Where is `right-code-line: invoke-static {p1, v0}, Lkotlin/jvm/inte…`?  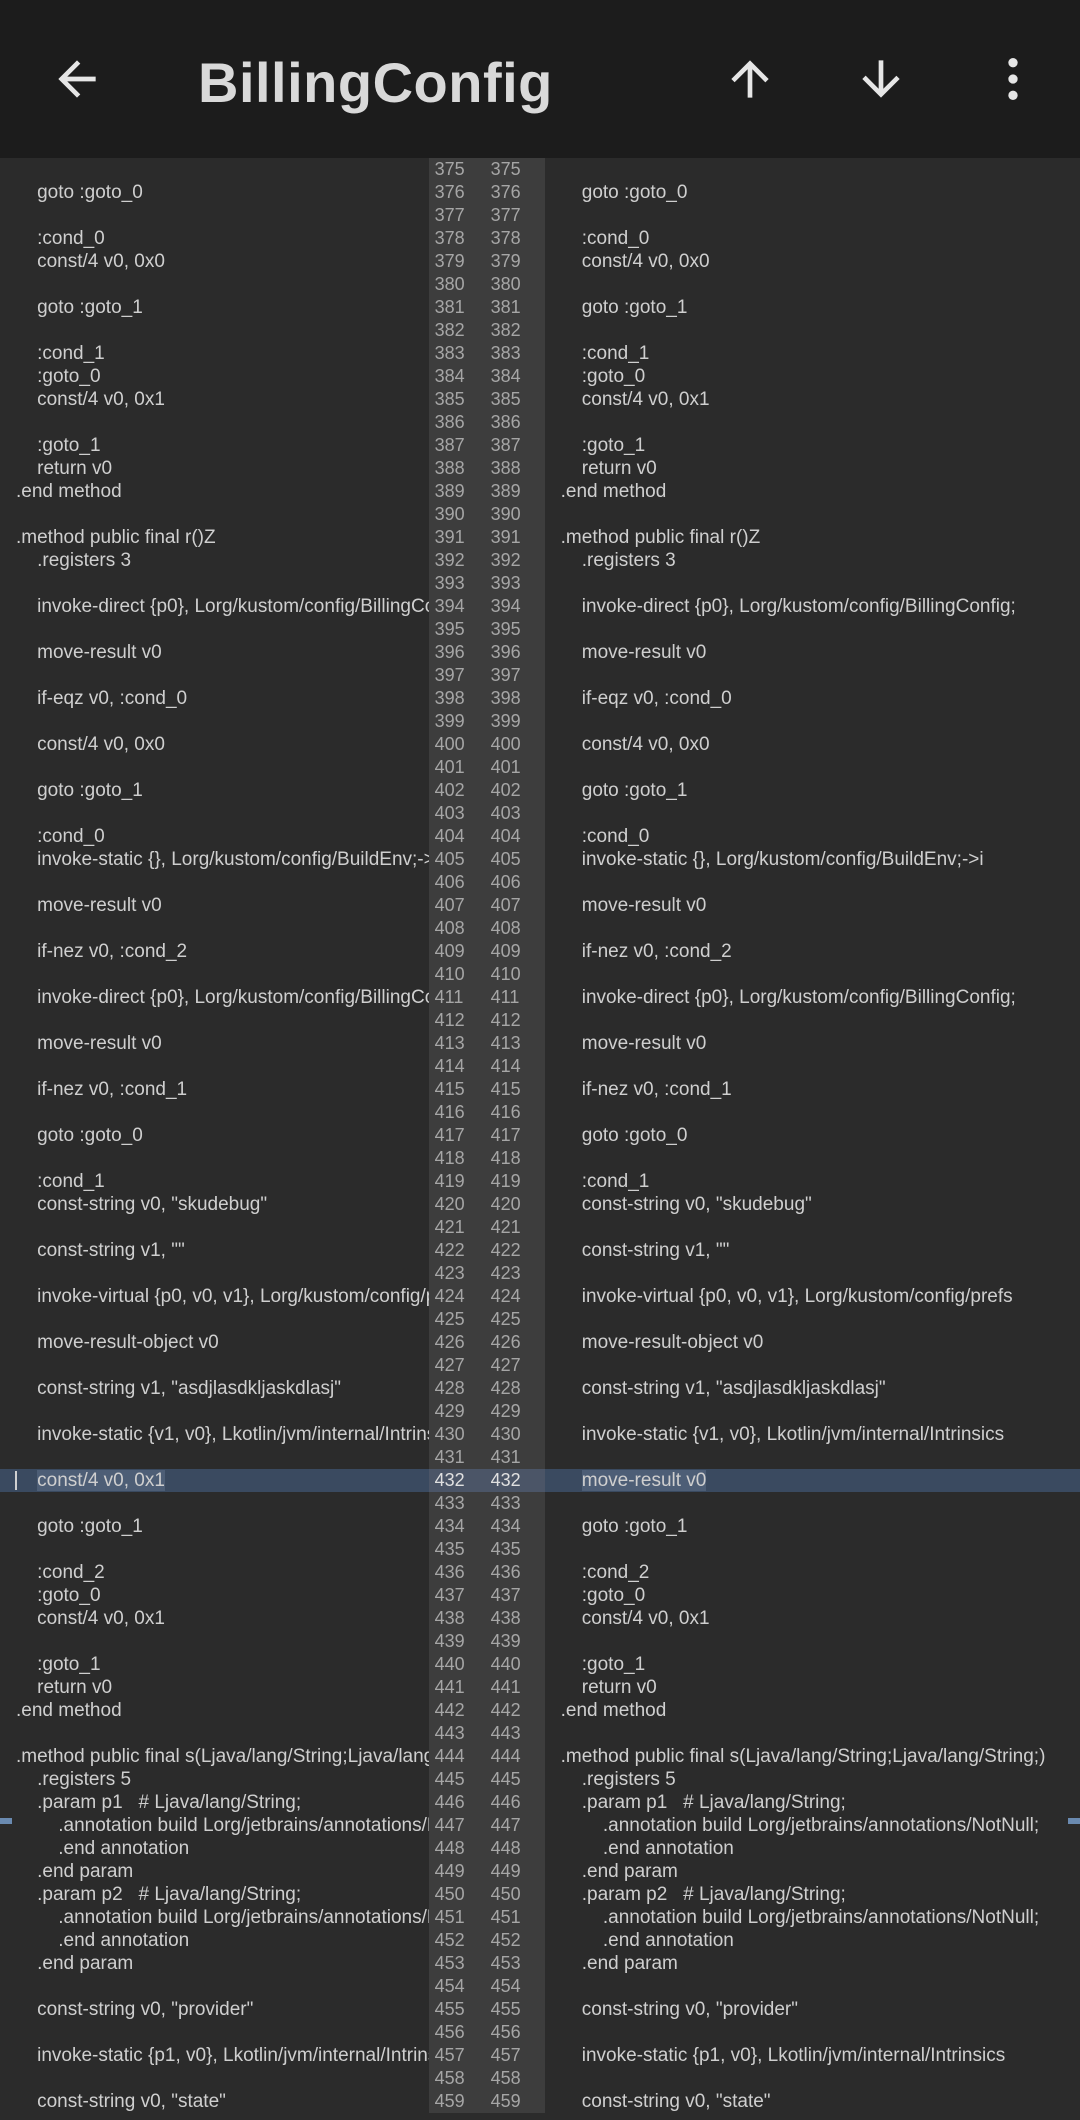
right-code-line: invoke-static {p1, v0}, Lkotlin/jvm/inte… is located at coordinates (812, 2055).